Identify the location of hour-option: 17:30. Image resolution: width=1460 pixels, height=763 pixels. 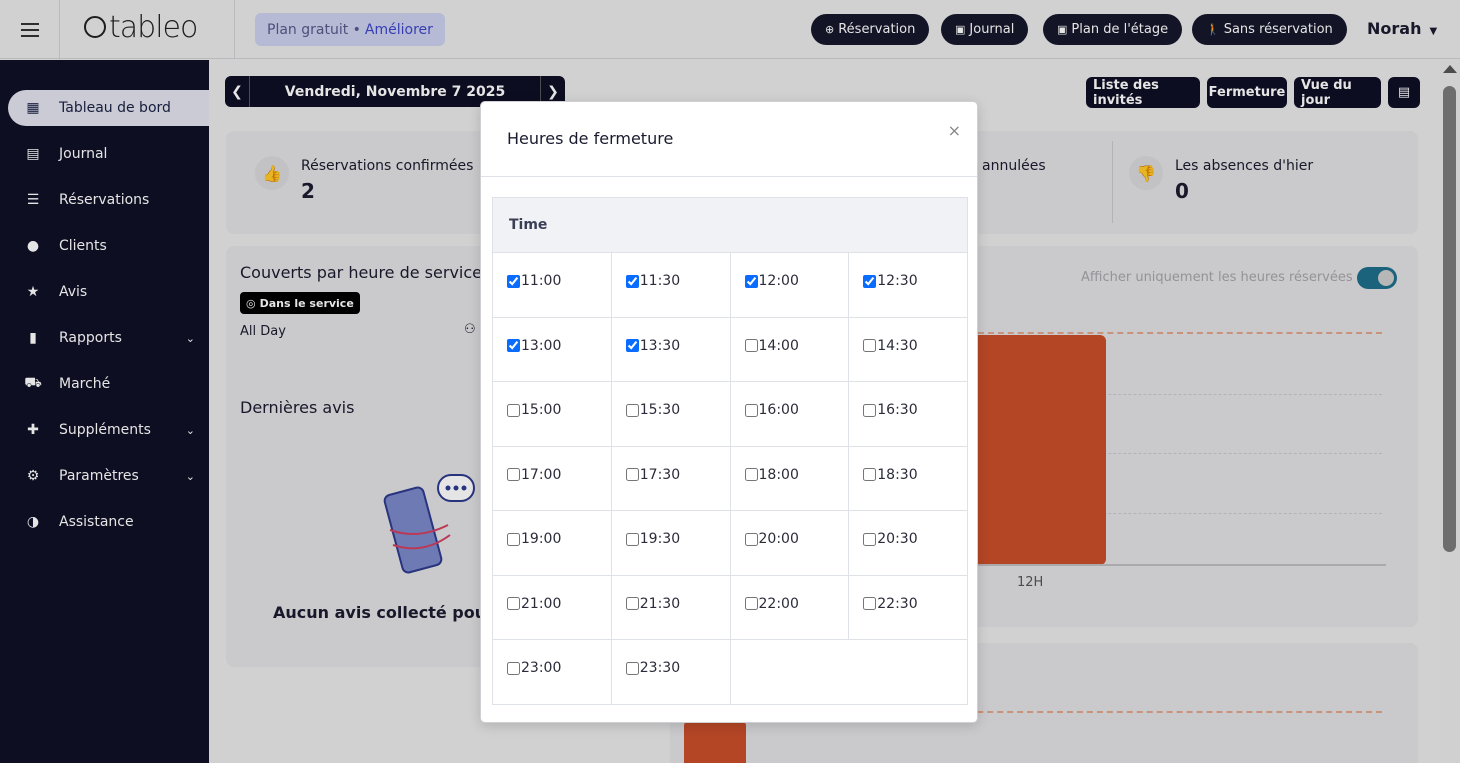
(677, 474).